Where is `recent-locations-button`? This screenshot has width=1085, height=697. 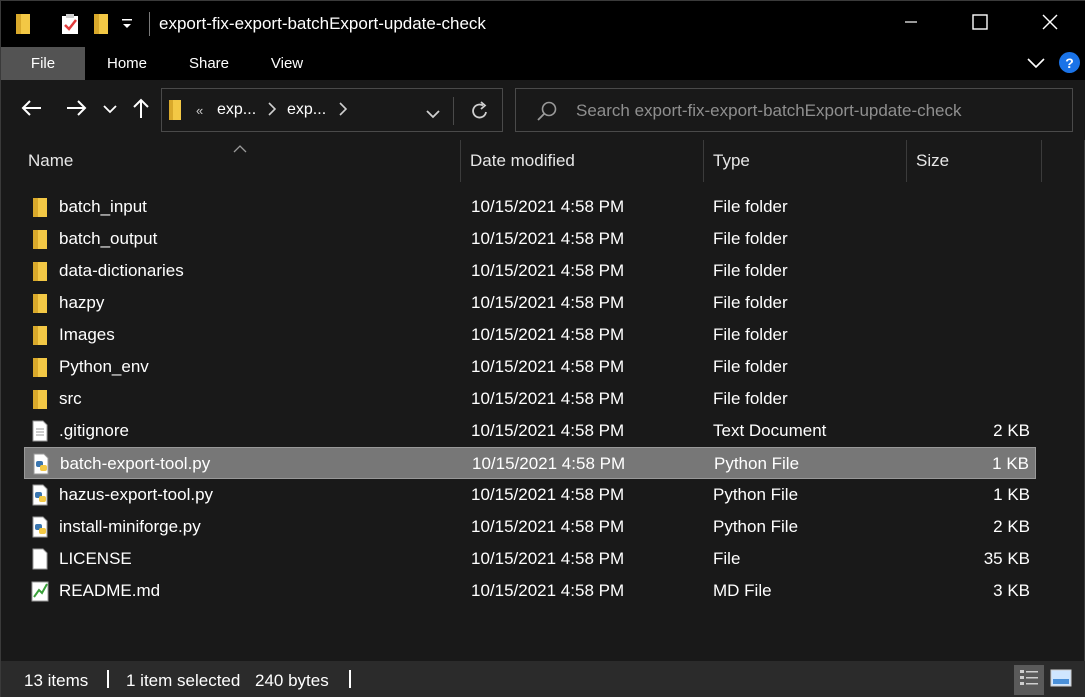
recent-locations-button is located at coordinates (110, 110).